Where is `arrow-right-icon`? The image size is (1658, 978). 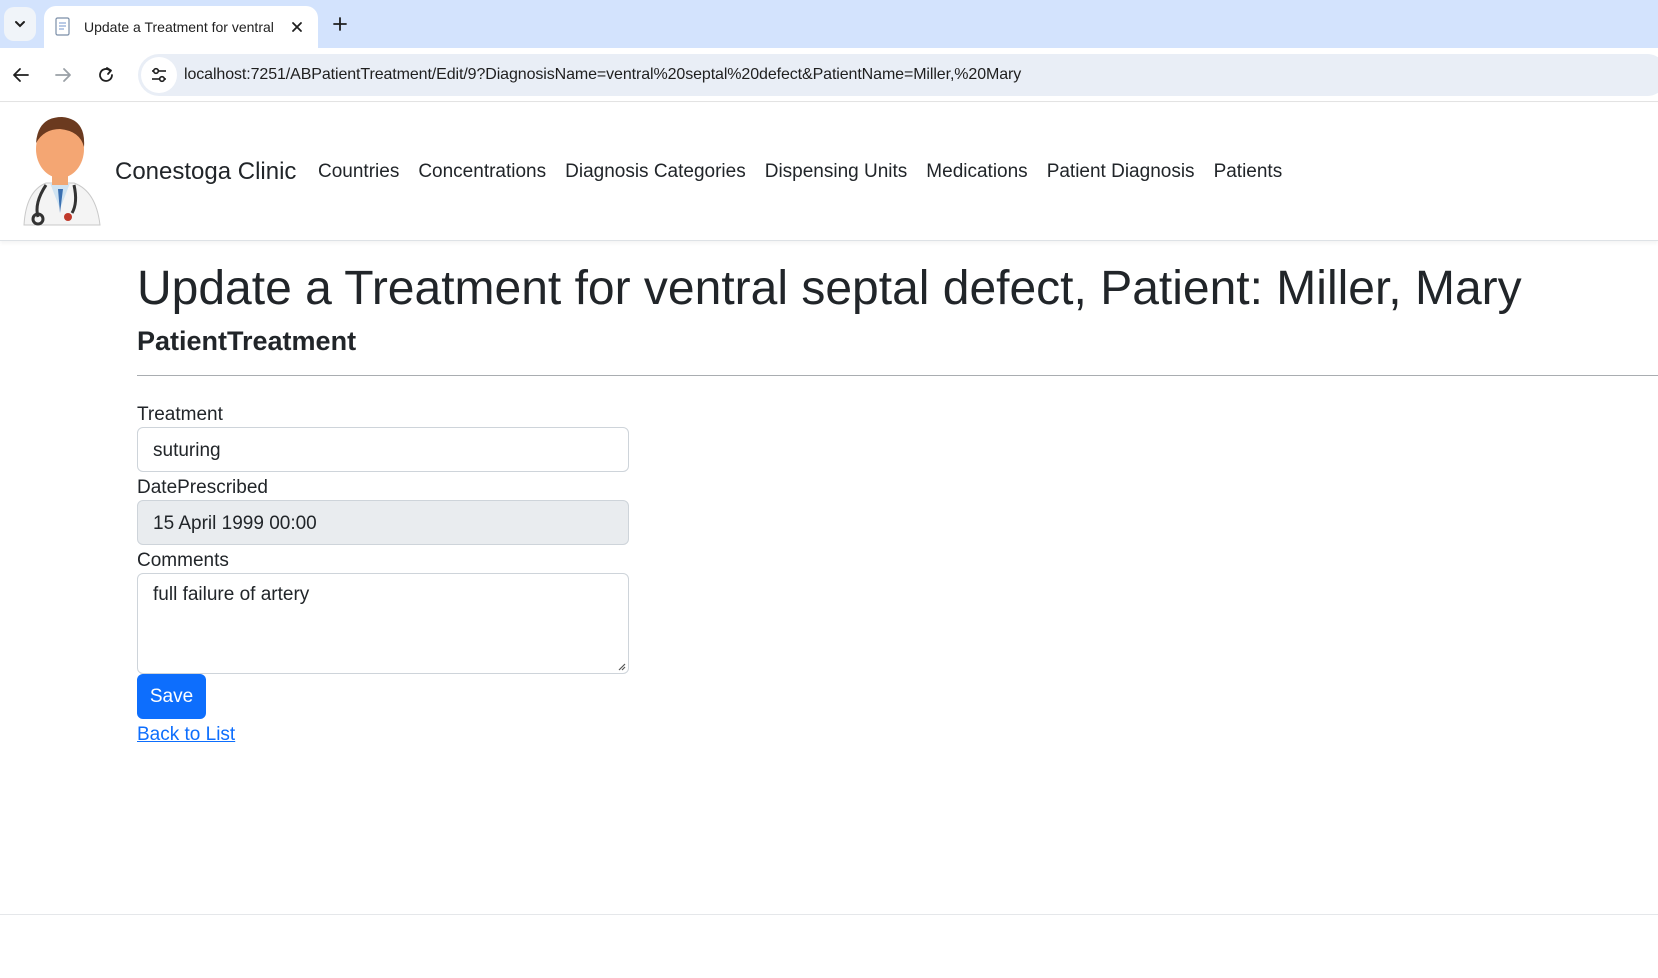 arrow-right-icon is located at coordinates (63, 75).